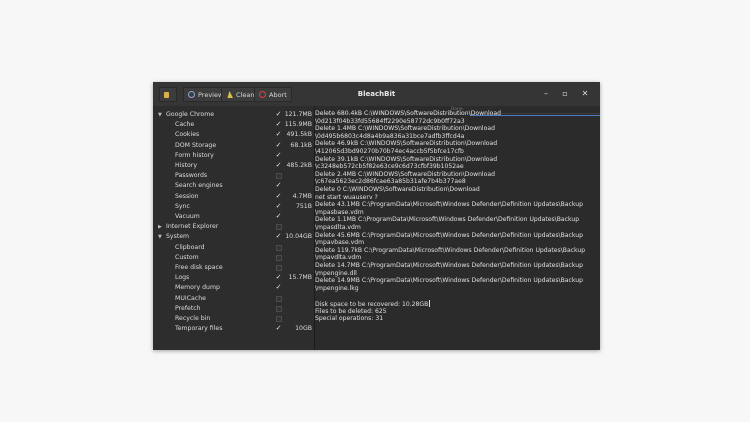 The width and height of the screenshot is (750, 422). Describe the element at coordinates (233, 329) in the screenshot. I see `tree-row: Temporary files ✓ 10GB` at that location.